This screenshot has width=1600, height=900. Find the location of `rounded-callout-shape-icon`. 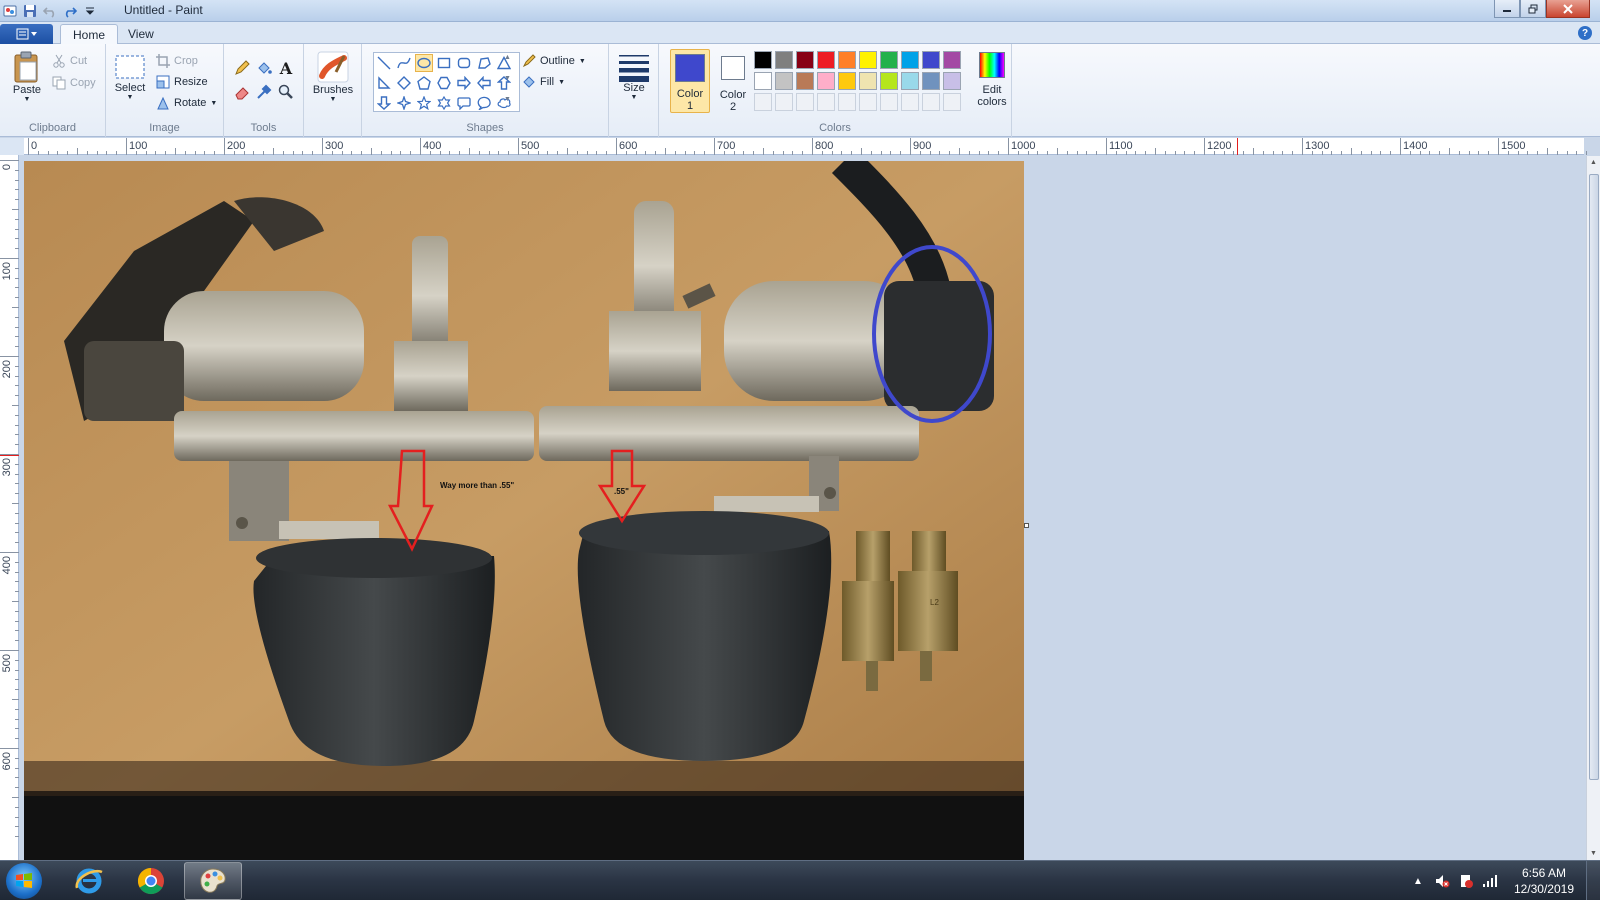

rounded-callout-shape-icon is located at coordinates (464, 103).